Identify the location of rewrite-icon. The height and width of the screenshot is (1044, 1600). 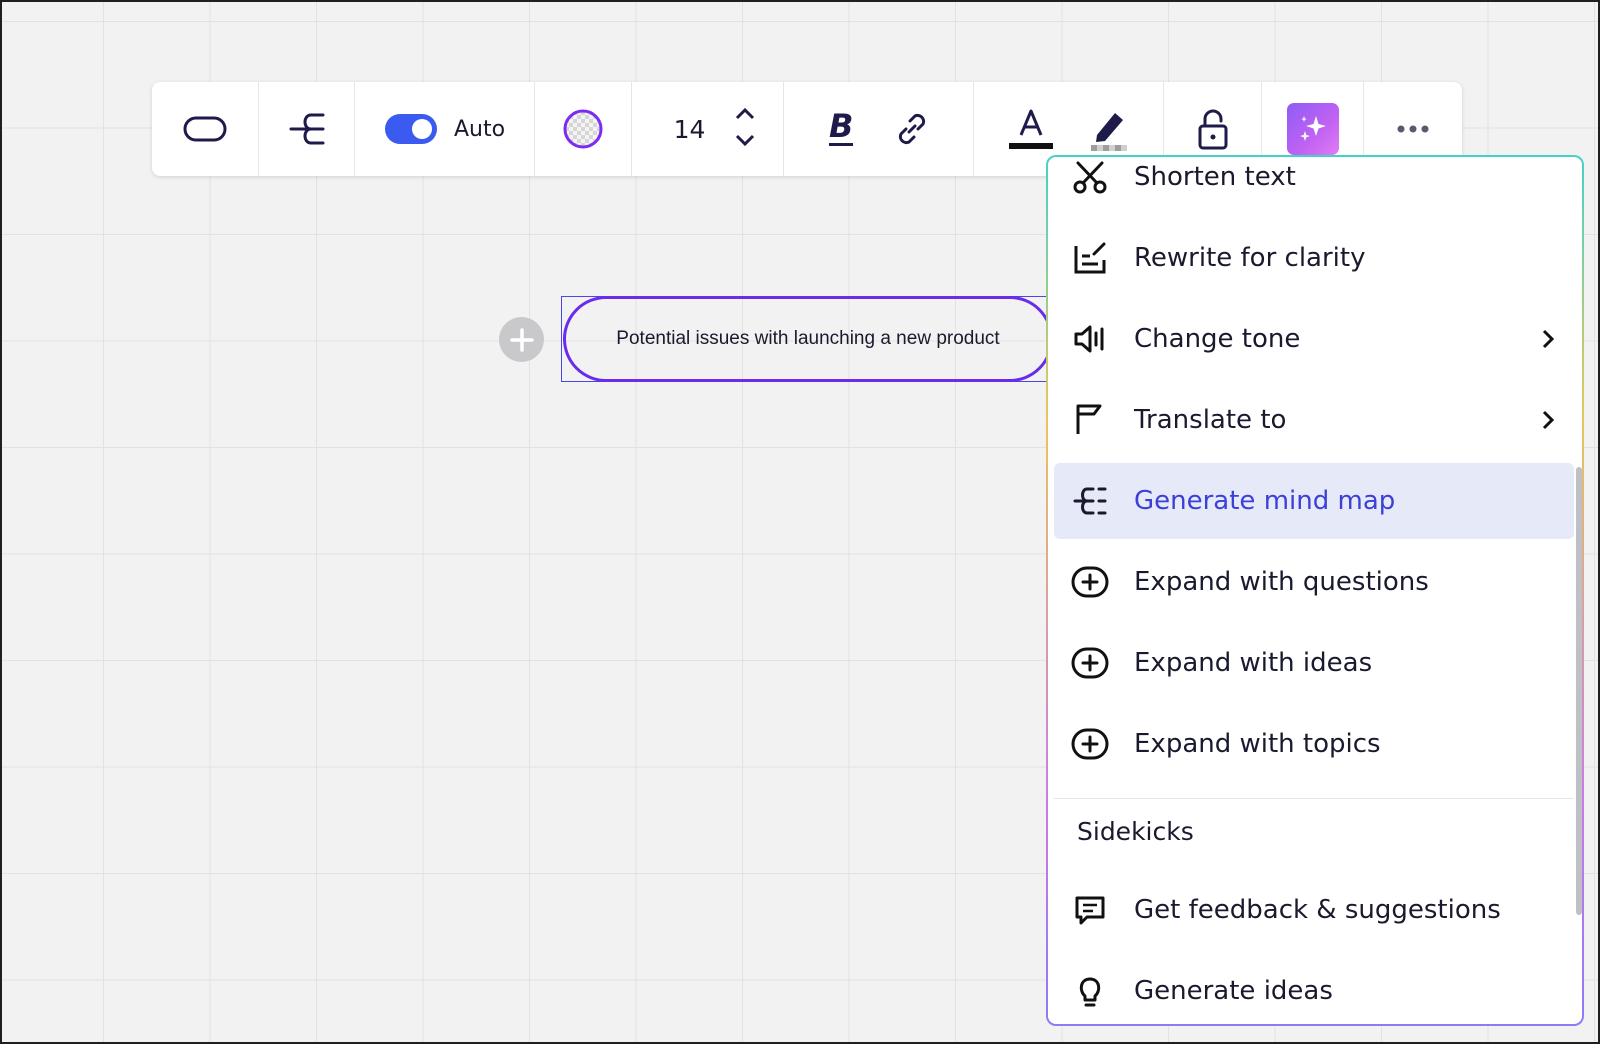
(1090, 258).